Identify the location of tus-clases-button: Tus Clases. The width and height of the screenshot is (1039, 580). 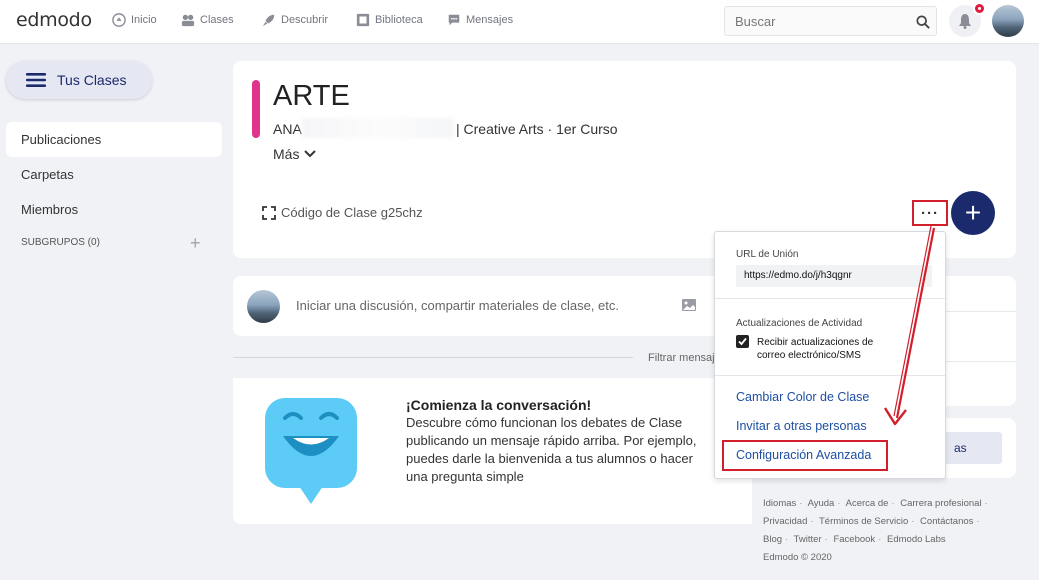
(79, 80).